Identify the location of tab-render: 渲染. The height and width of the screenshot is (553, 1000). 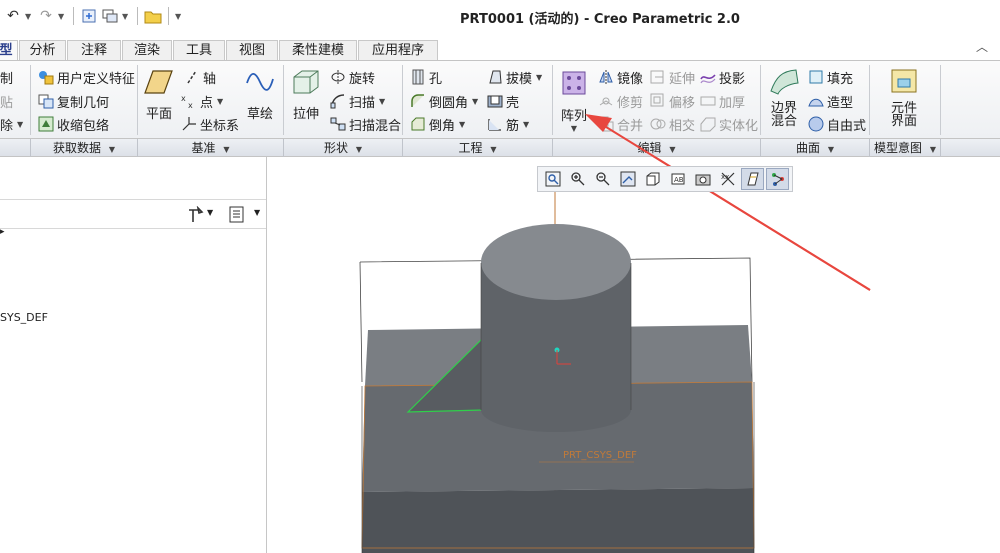
(147, 50).